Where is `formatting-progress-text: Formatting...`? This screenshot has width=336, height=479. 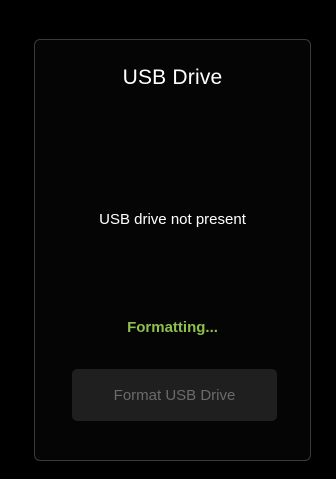 formatting-progress-text: Formatting... is located at coordinates (172, 327).